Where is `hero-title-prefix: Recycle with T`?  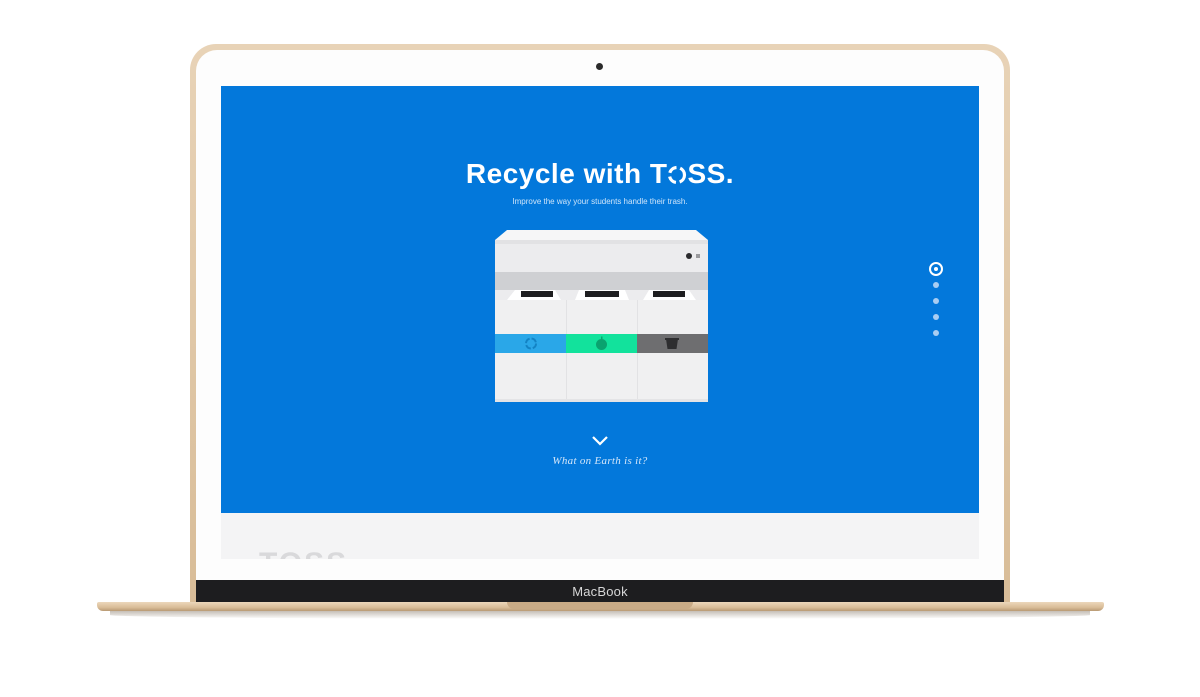 hero-title-prefix: Recycle with T is located at coordinates (566, 173).